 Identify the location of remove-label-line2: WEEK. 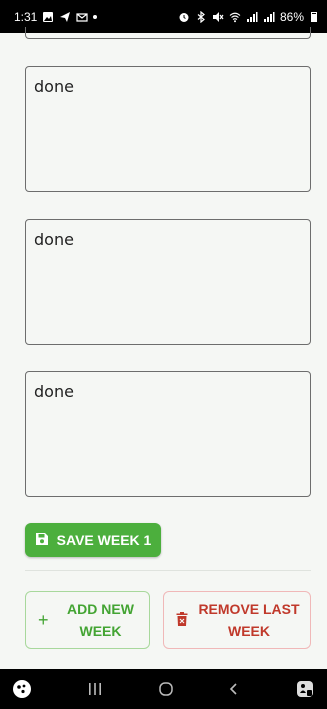
(249, 631).